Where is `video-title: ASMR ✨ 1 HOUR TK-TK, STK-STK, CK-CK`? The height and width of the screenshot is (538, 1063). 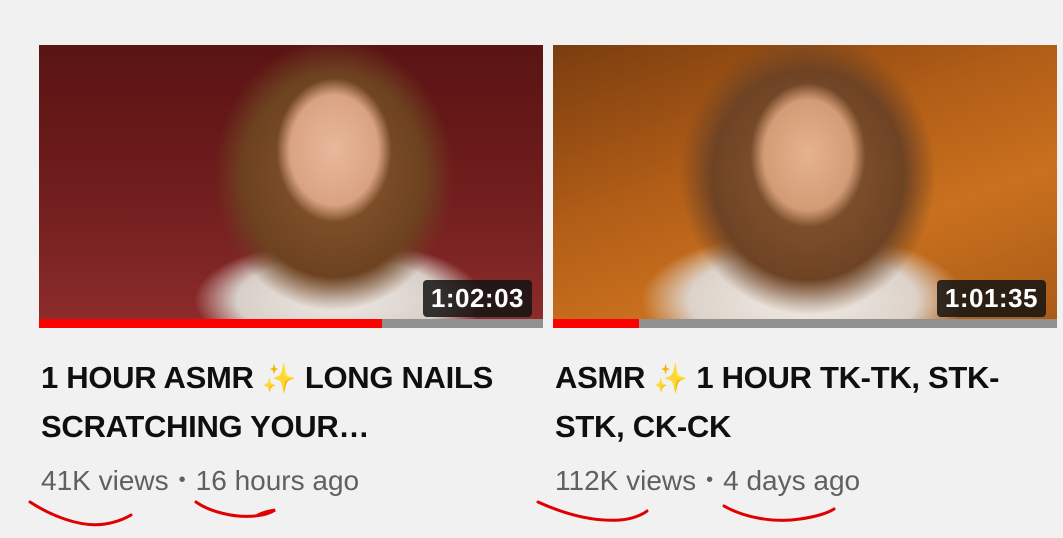
video-title: ASMR ✨ 1 HOUR TK-TK, STK-STK, CK-CK is located at coordinates (805, 402).